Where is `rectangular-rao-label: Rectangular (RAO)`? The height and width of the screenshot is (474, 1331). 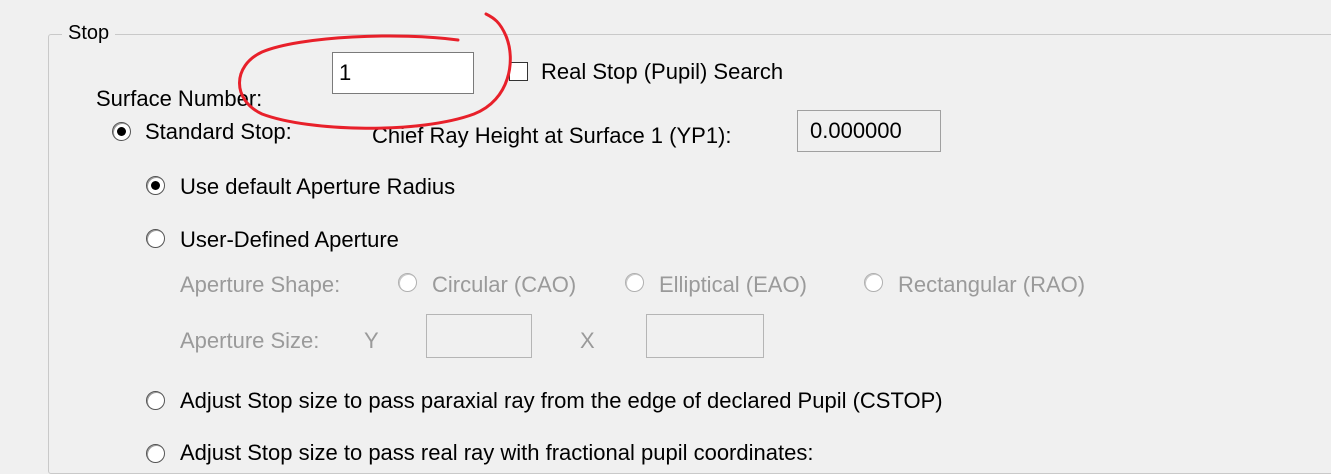
rectangular-rao-label: Rectangular (RAO) is located at coordinates (991, 285).